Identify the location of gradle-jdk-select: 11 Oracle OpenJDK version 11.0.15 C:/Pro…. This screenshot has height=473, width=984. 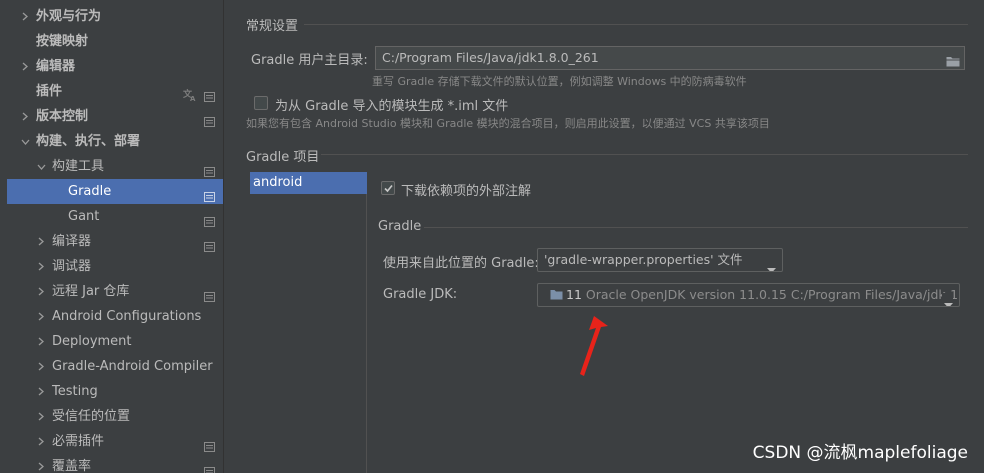
(748, 295).